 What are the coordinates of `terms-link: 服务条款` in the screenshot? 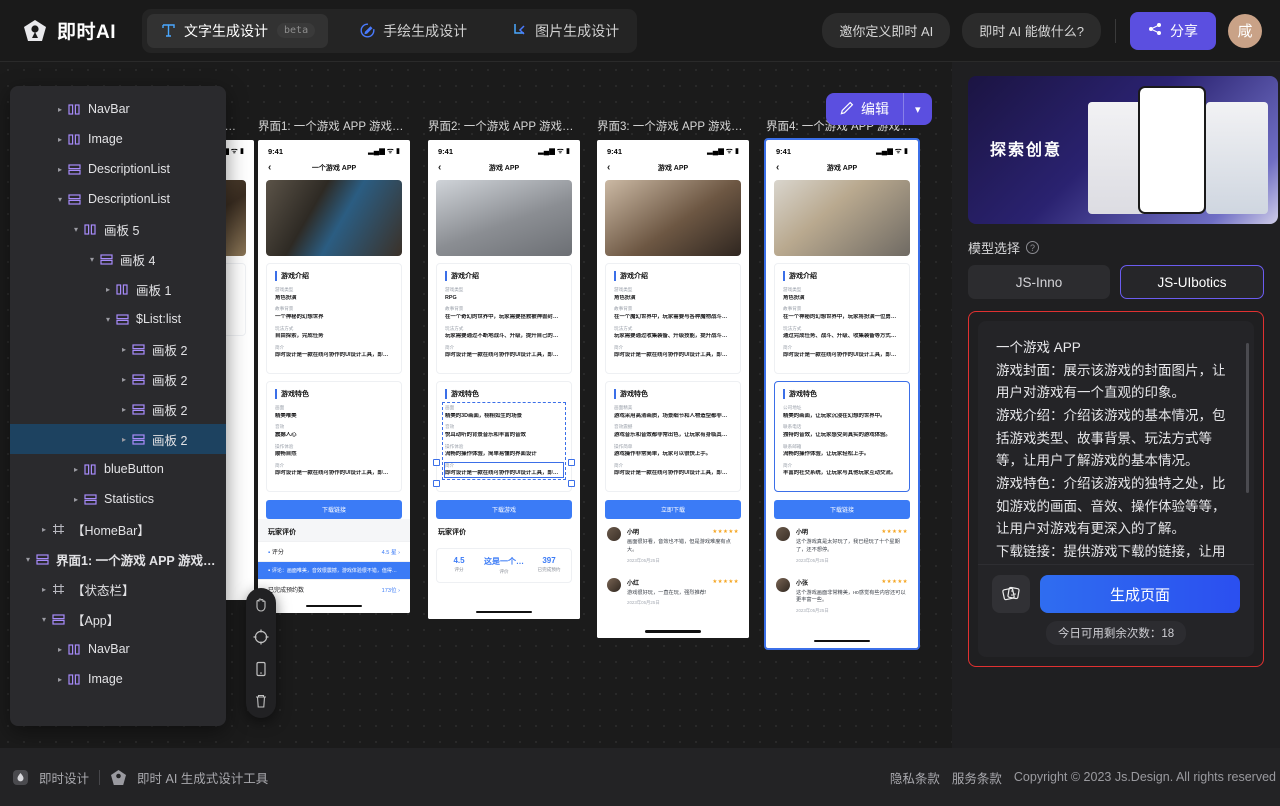 It's located at (977, 777).